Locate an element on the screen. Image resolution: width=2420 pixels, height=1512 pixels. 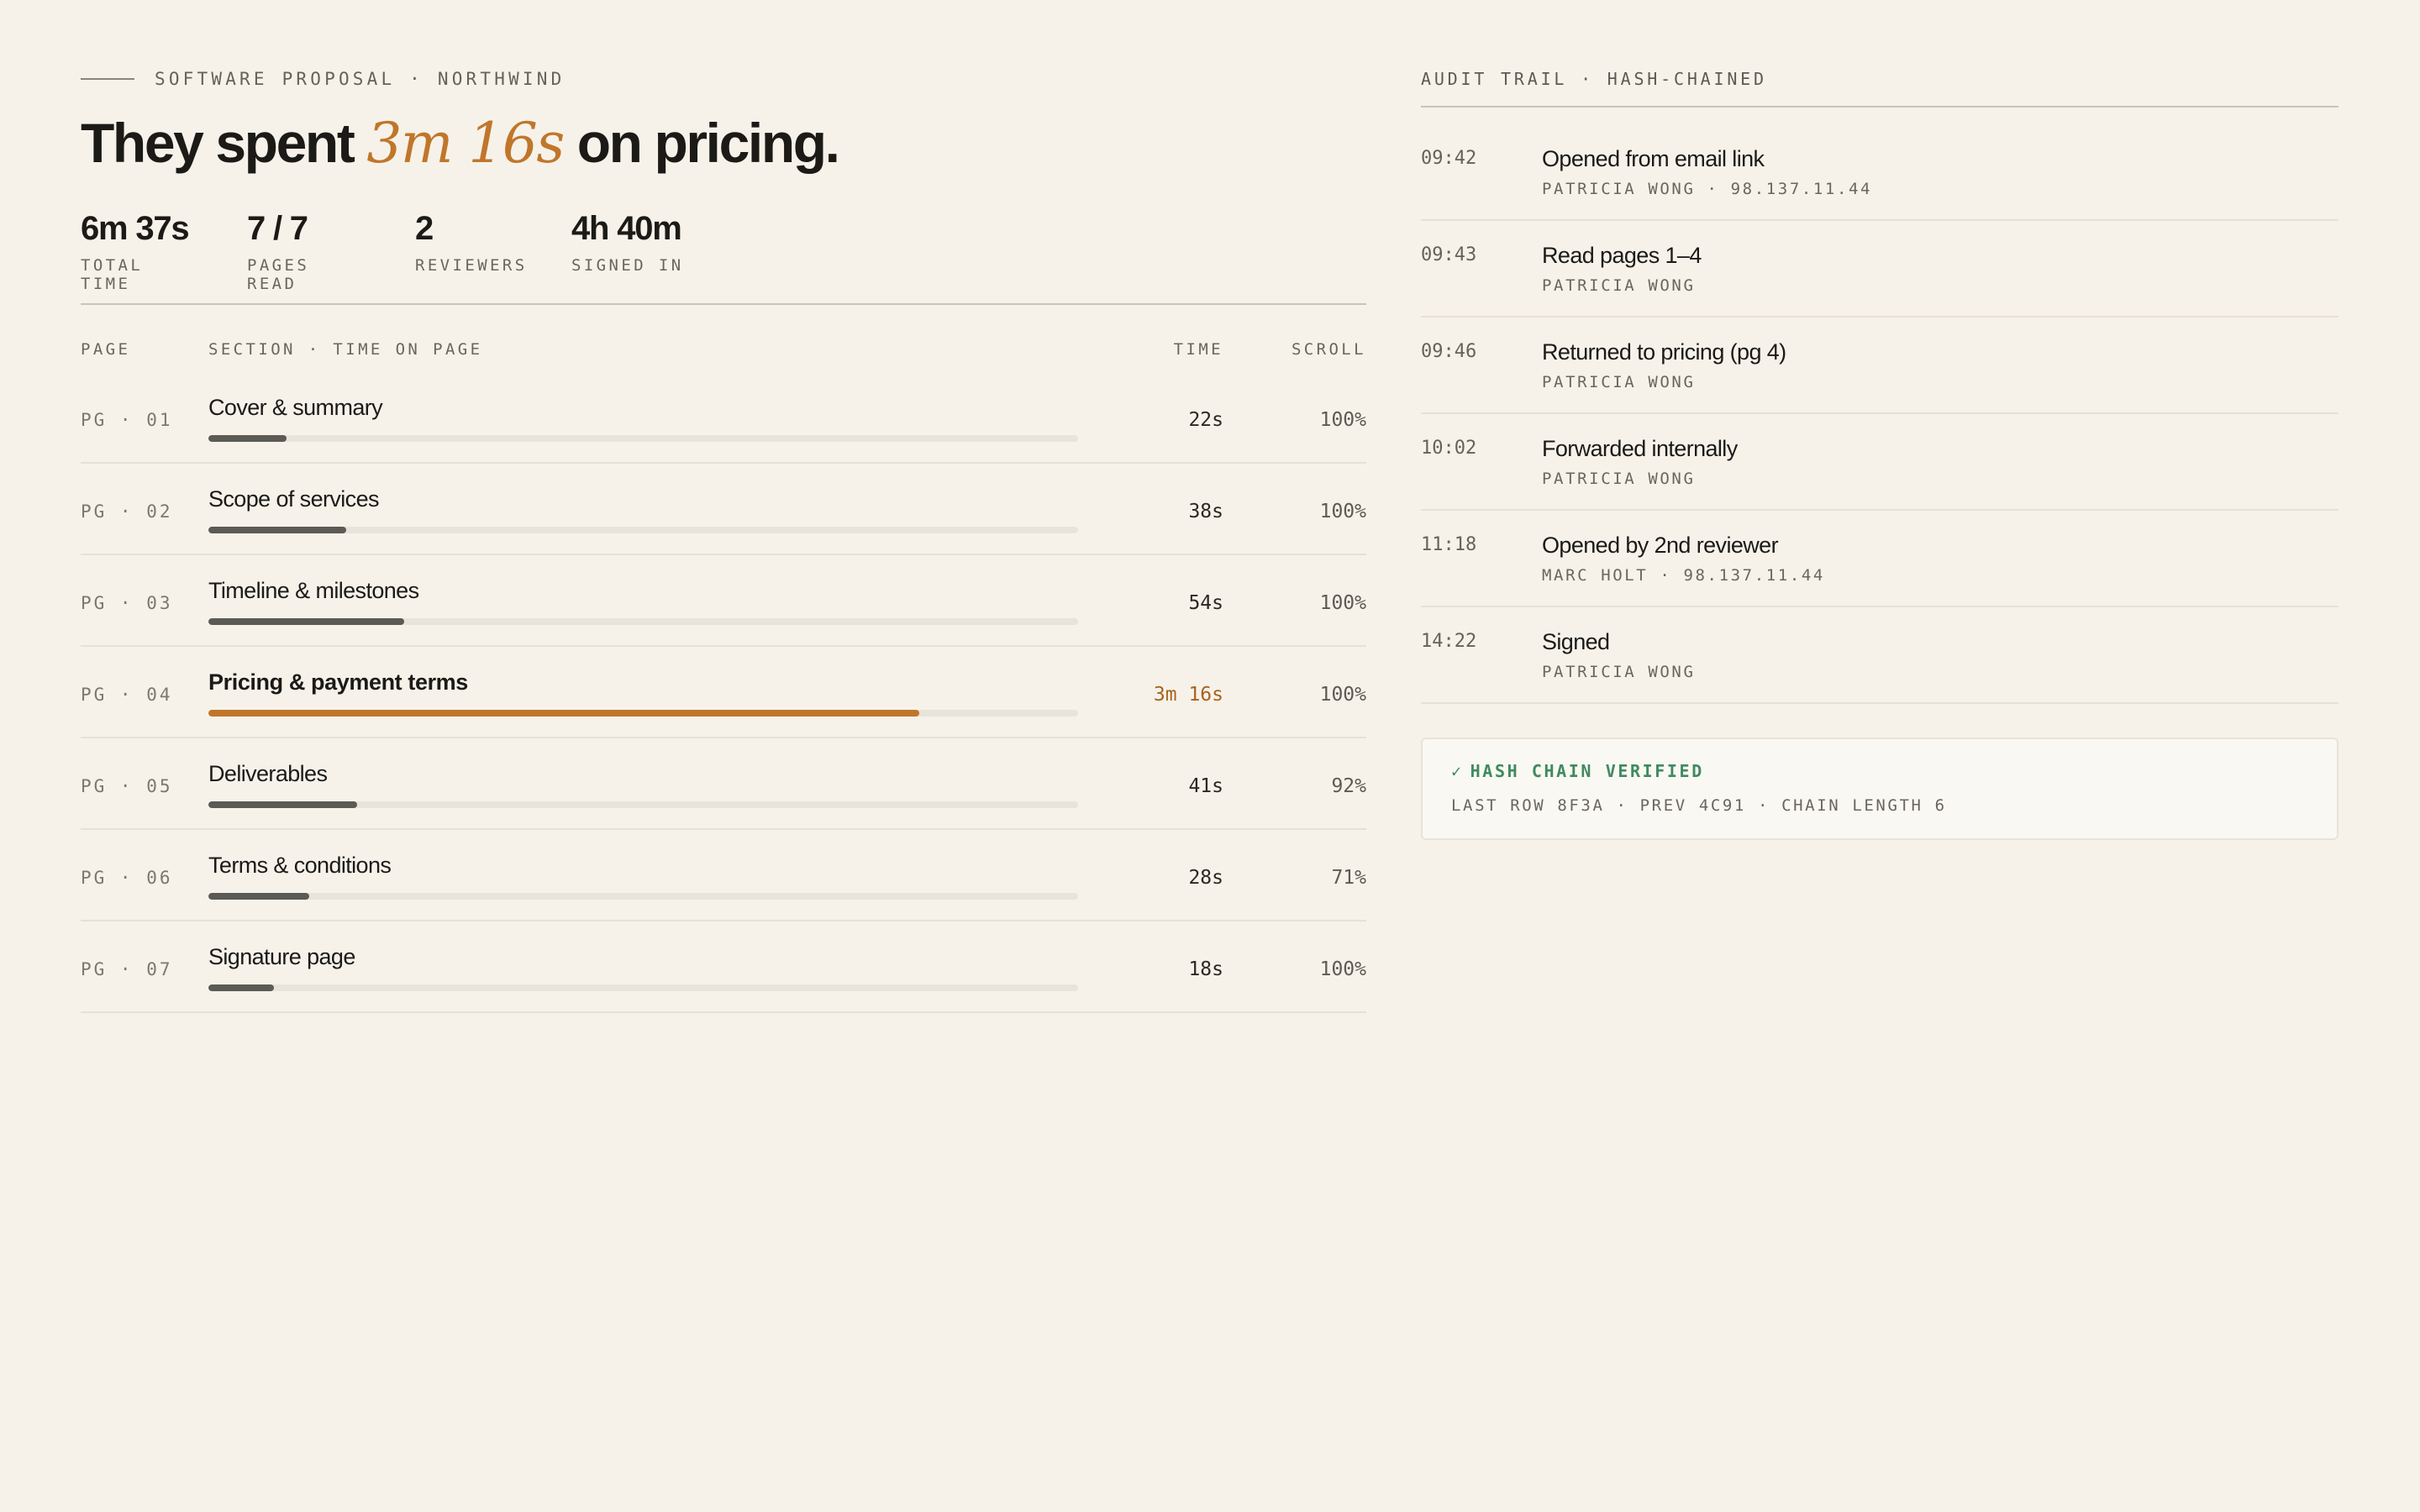
event-time: 09:43 is located at coordinates (1449, 254).